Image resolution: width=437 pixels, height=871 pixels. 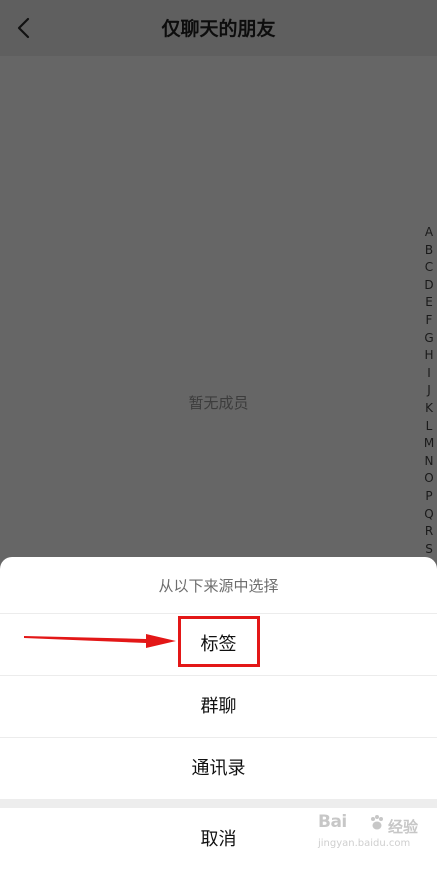 I want to click on alphabet-index-bar: ABCDEFGHIJKLMNOPQRS, so click(x=428, y=391).